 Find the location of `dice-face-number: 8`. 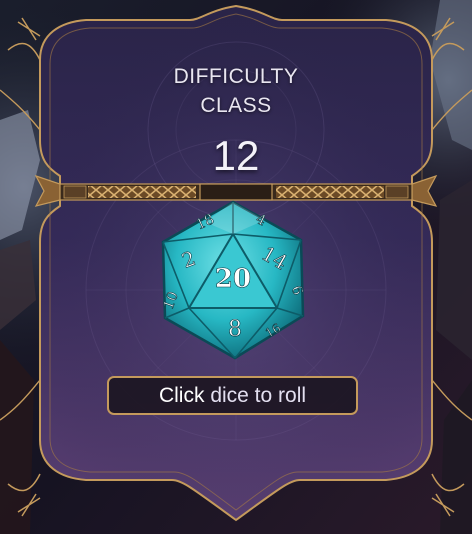

dice-face-number: 8 is located at coordinates (235, 329).